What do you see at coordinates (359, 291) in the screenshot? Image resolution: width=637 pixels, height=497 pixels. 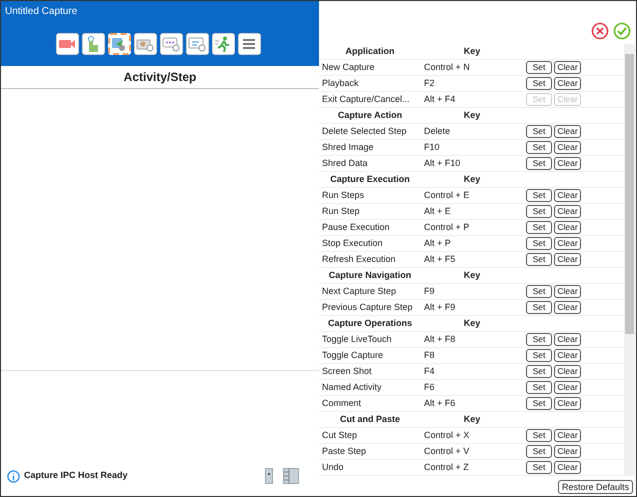 I see `action-cell-text: Next Capture Step` at bounding box center [359, 291].